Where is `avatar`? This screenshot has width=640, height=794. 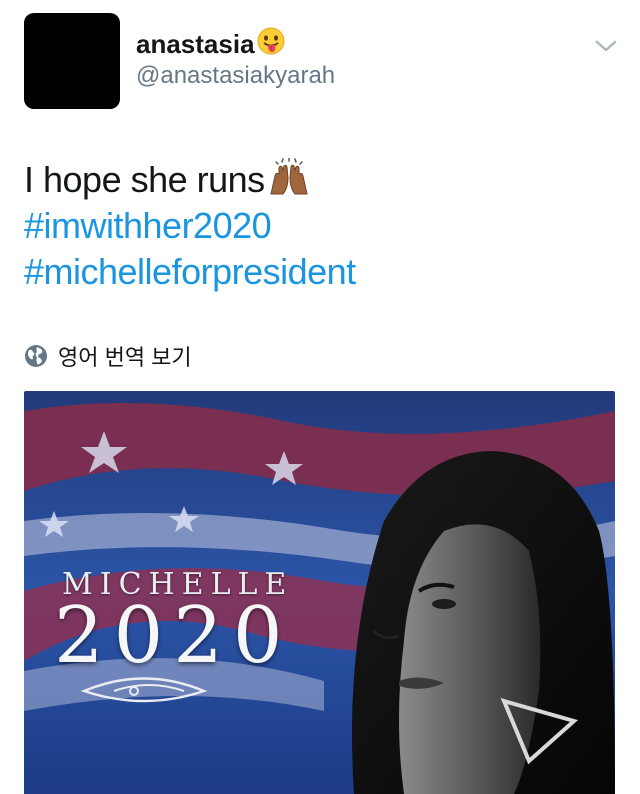 avatar is located at coordinates (72, 61).